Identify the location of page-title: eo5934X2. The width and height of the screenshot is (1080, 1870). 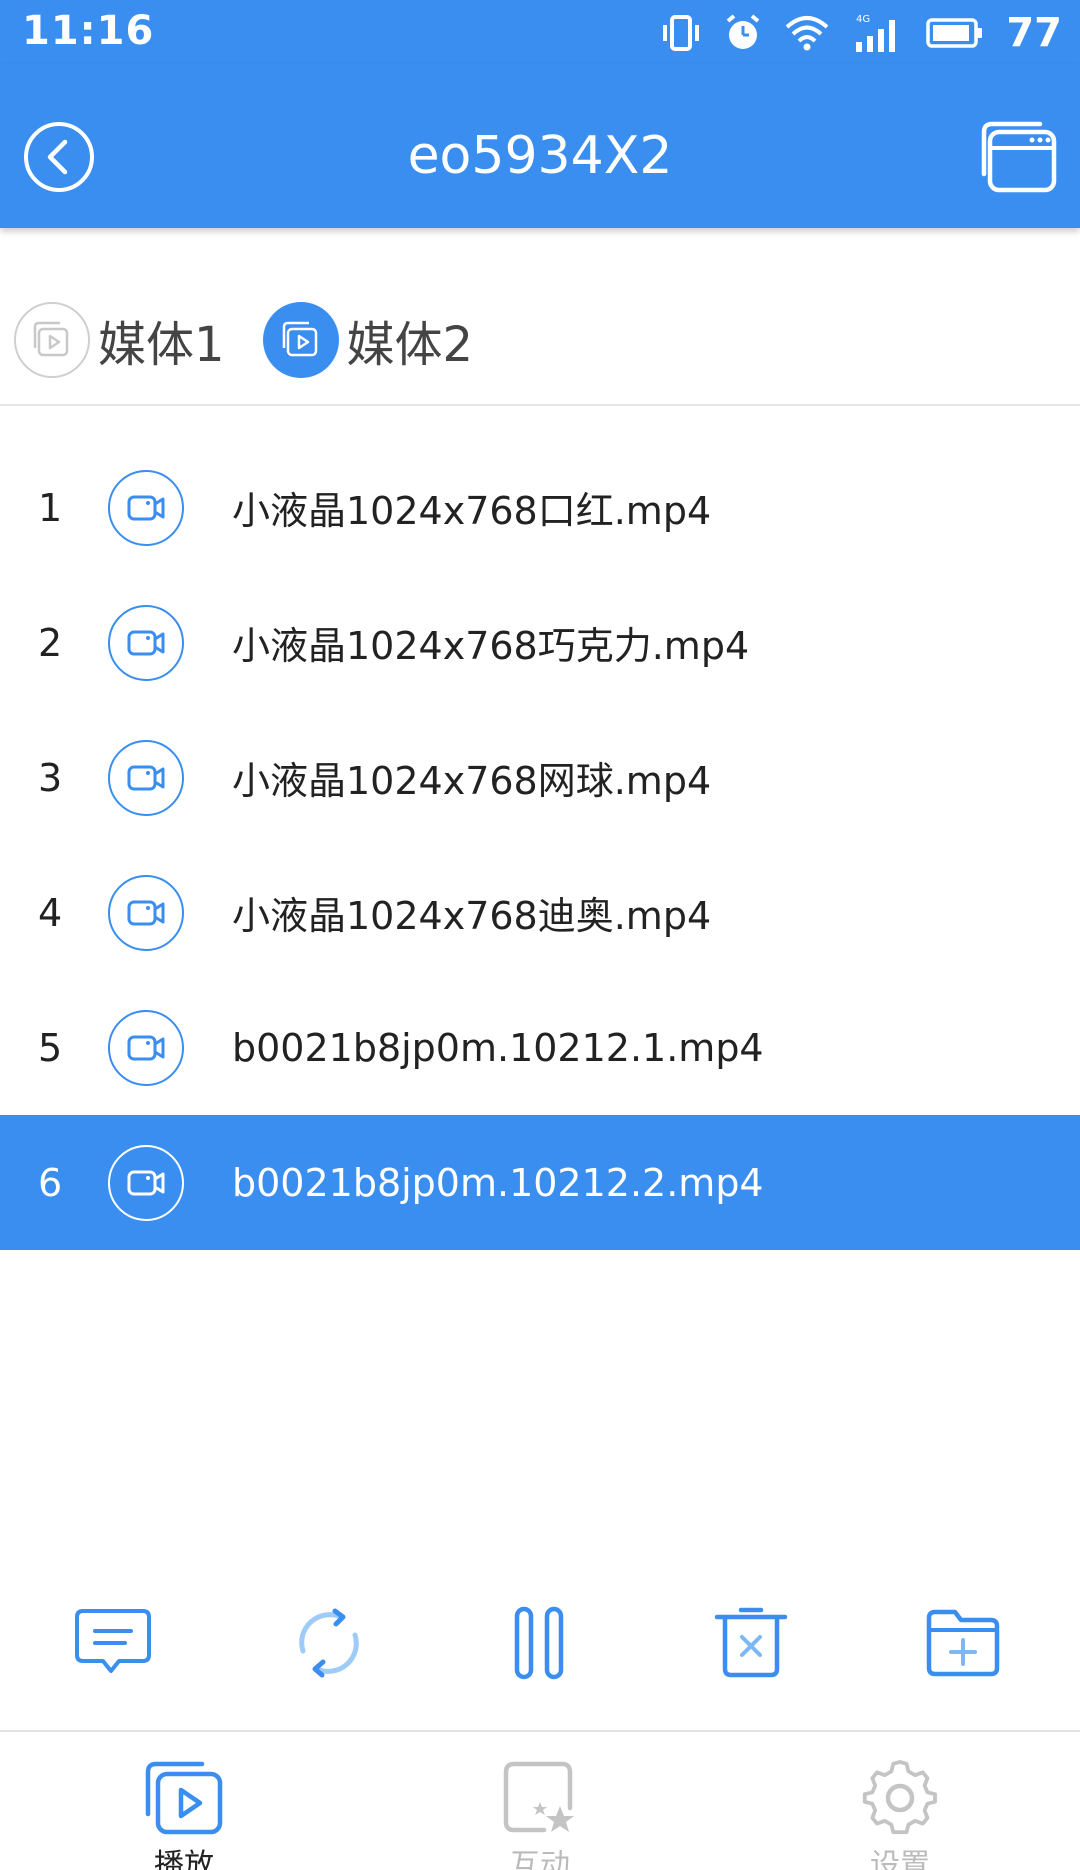
(540, 156).